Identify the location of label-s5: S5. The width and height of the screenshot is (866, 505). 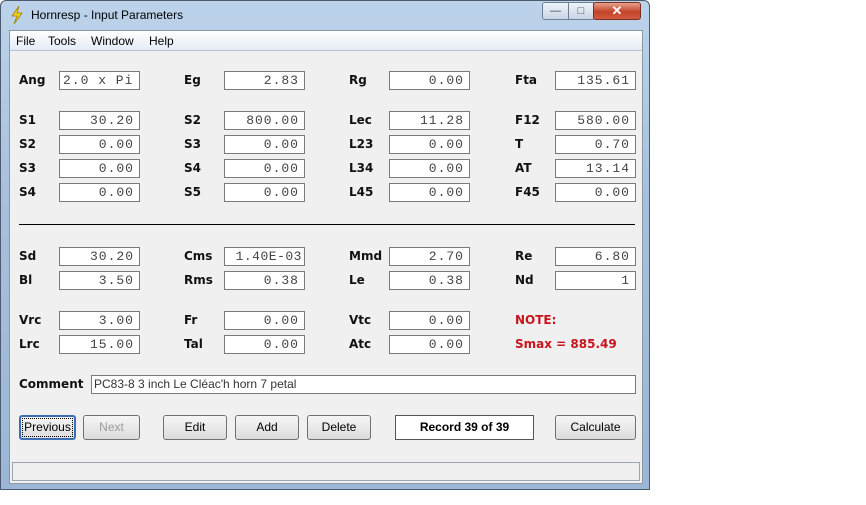
(192, 192).